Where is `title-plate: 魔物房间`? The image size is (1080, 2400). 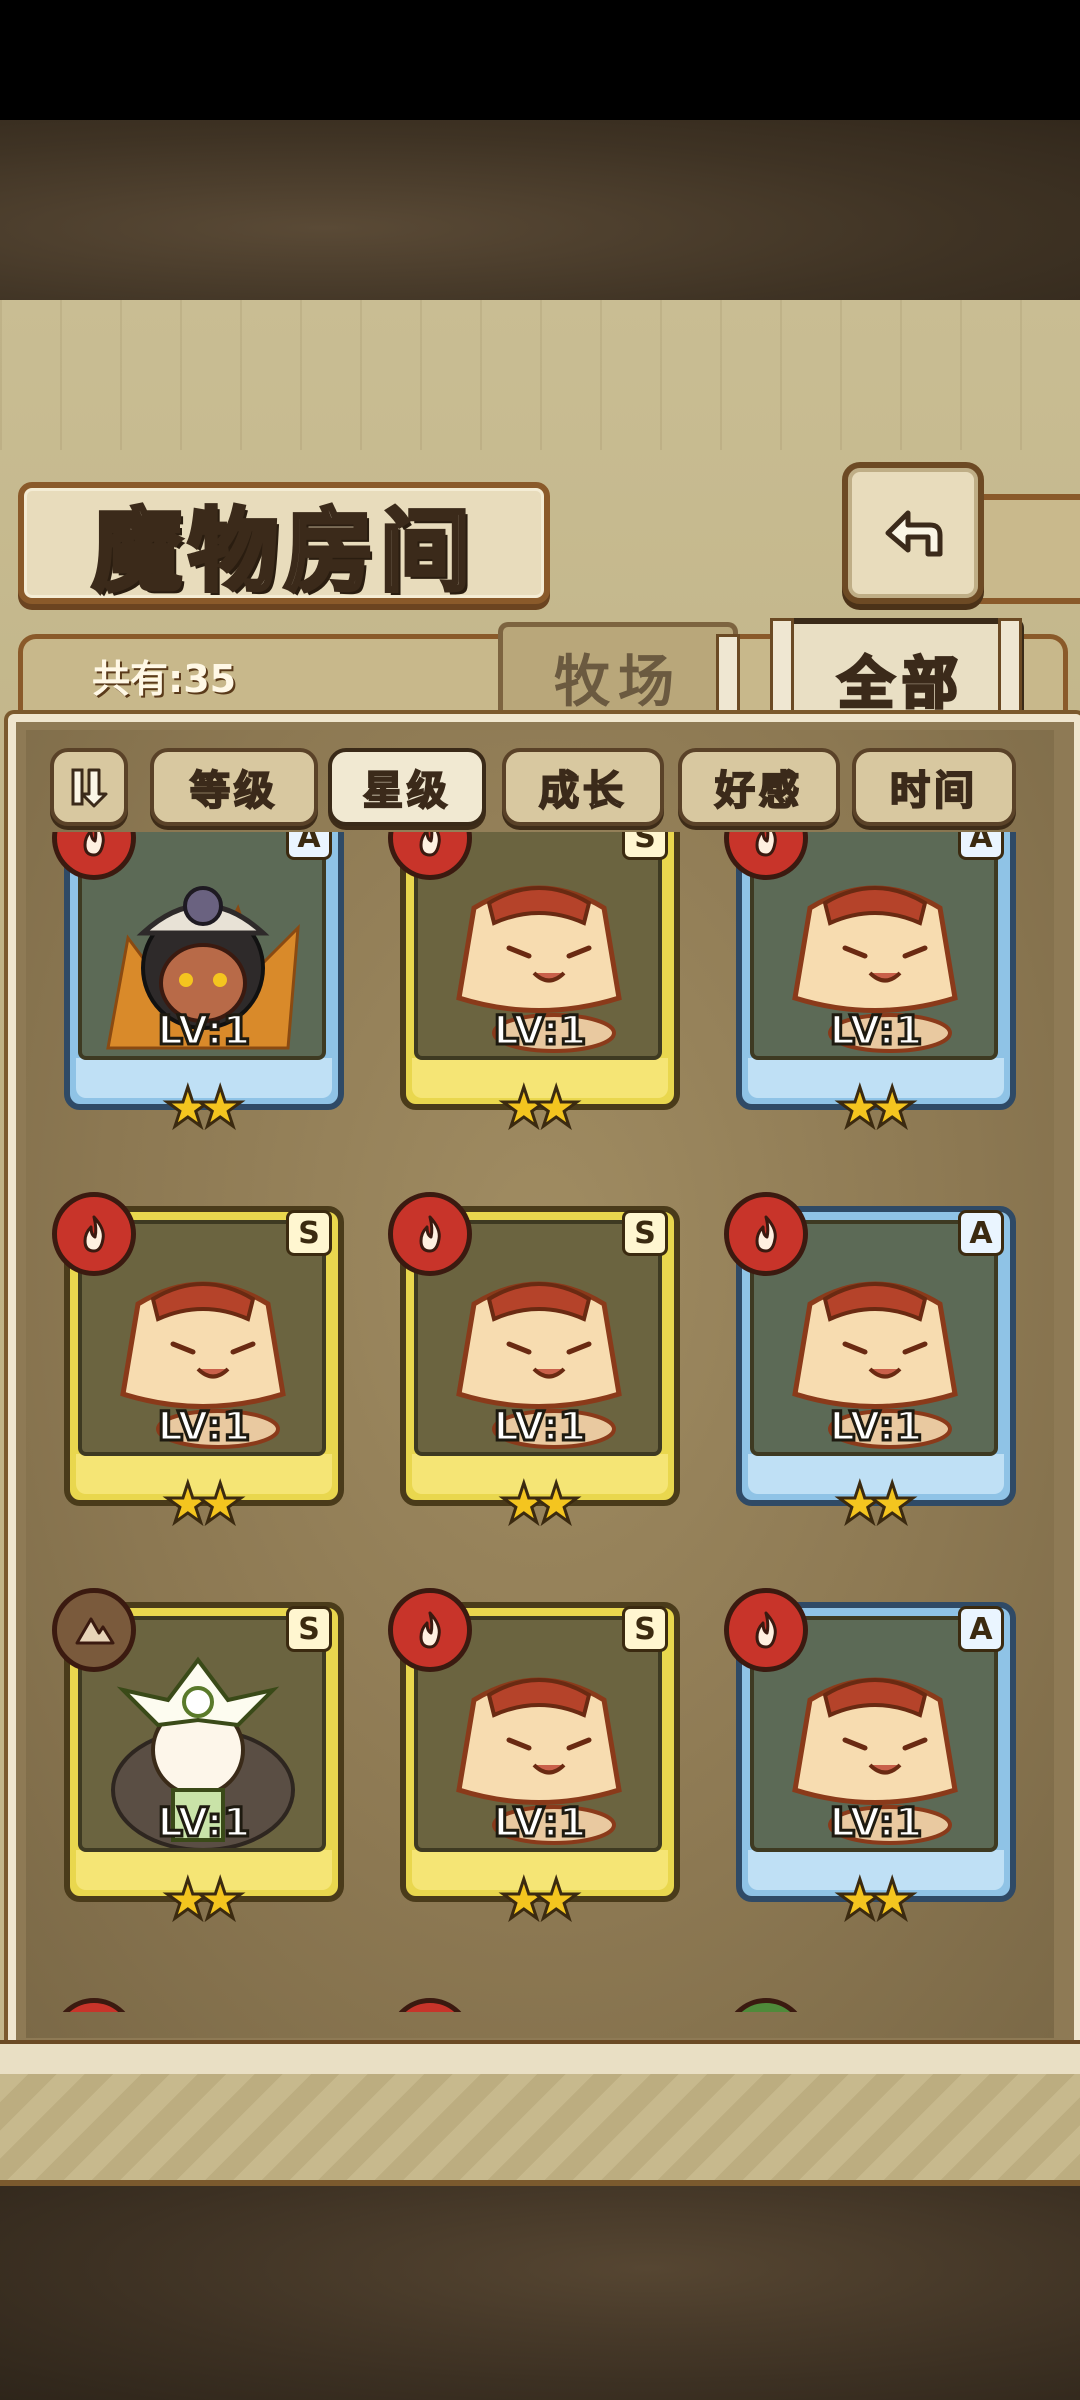 title-plate: 魔物房间 is located at coordinates (284, 544).